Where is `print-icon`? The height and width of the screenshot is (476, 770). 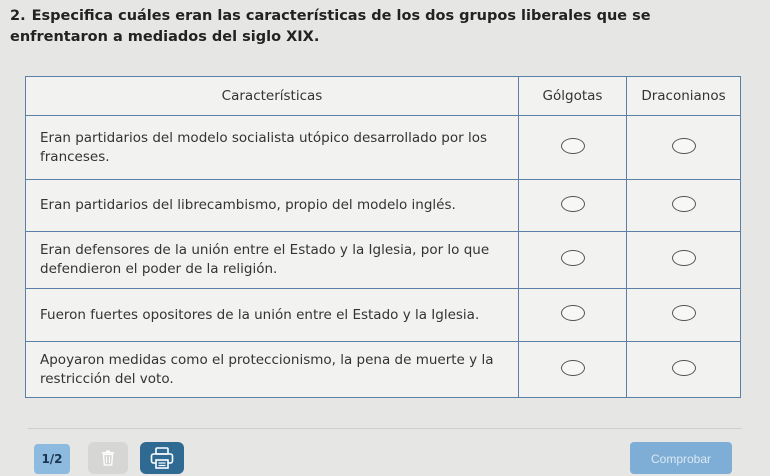
print-icon is located at coordinates (162, 458).